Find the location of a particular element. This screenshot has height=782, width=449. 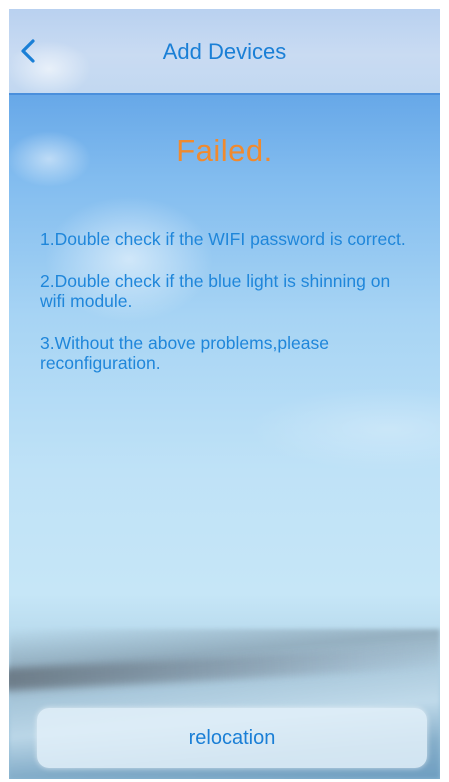

relocation-label: relocation is located at coordinates (232, 737).